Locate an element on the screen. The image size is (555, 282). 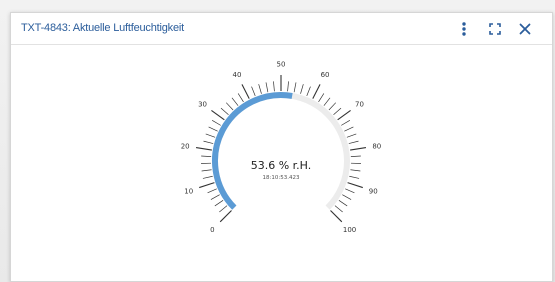
close-icon is located at coordinates (525, 29).